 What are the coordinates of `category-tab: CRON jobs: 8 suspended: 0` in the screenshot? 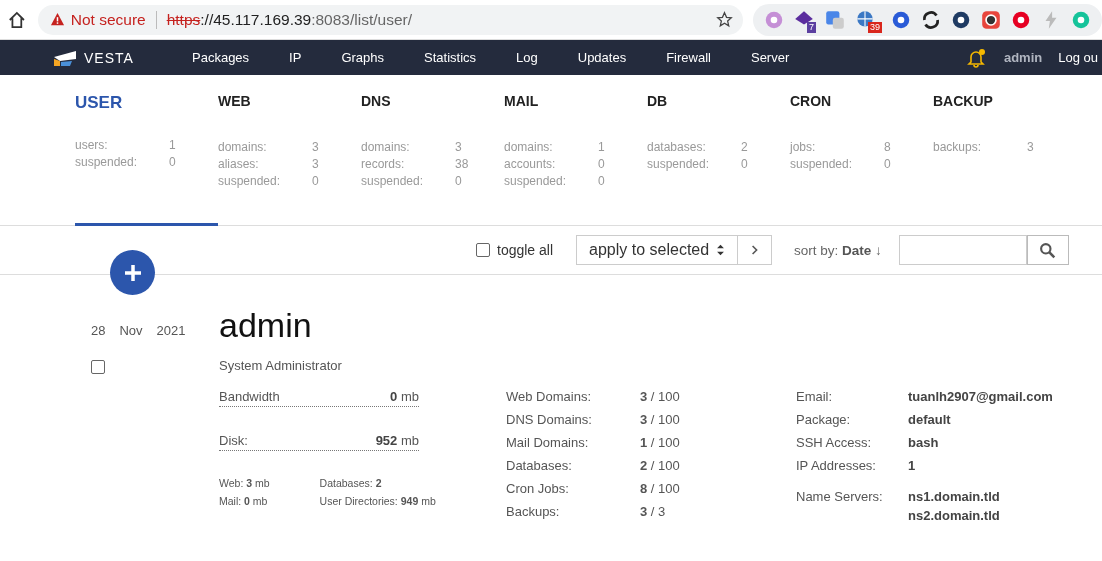 It's located at (861, 150).